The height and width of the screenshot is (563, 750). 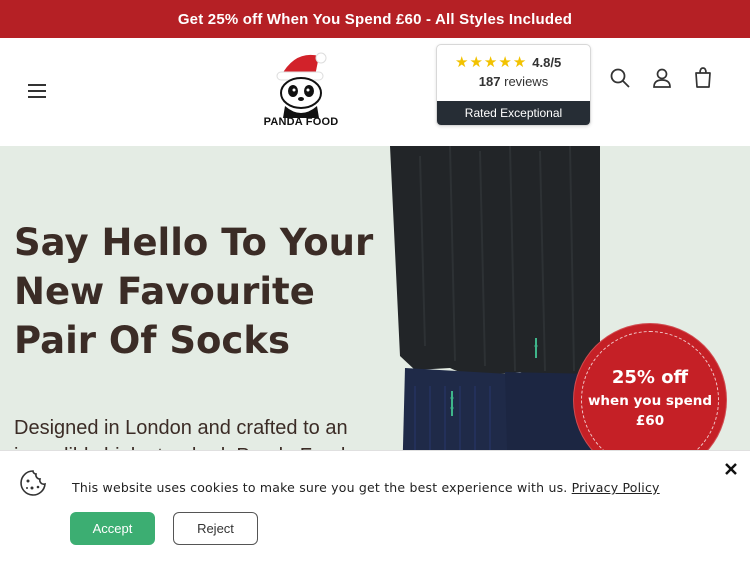 I want to click on review-count: 187 reviews, so click(x=513, y=81).